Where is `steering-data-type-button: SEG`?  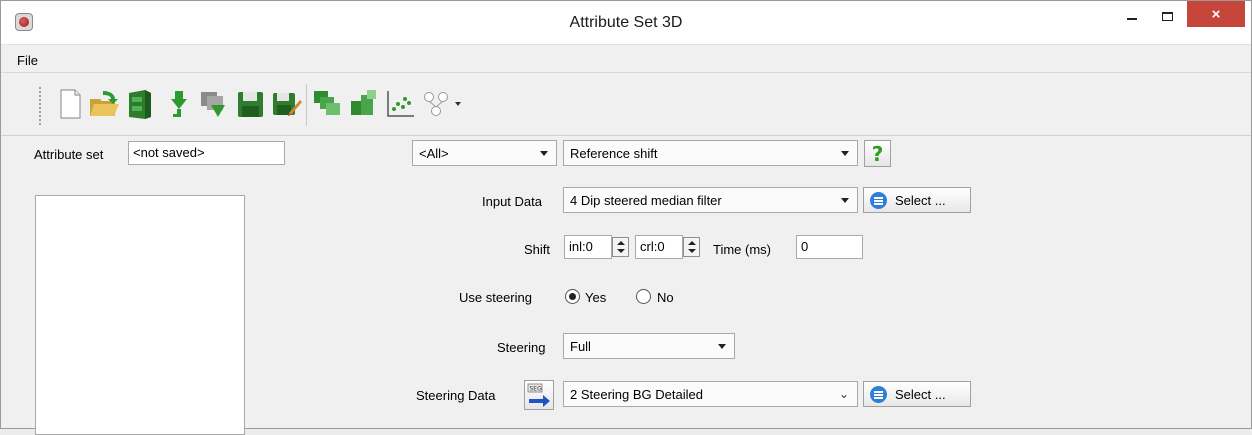
steering-data-type-button: SEG is located at coordinates (539, 395).